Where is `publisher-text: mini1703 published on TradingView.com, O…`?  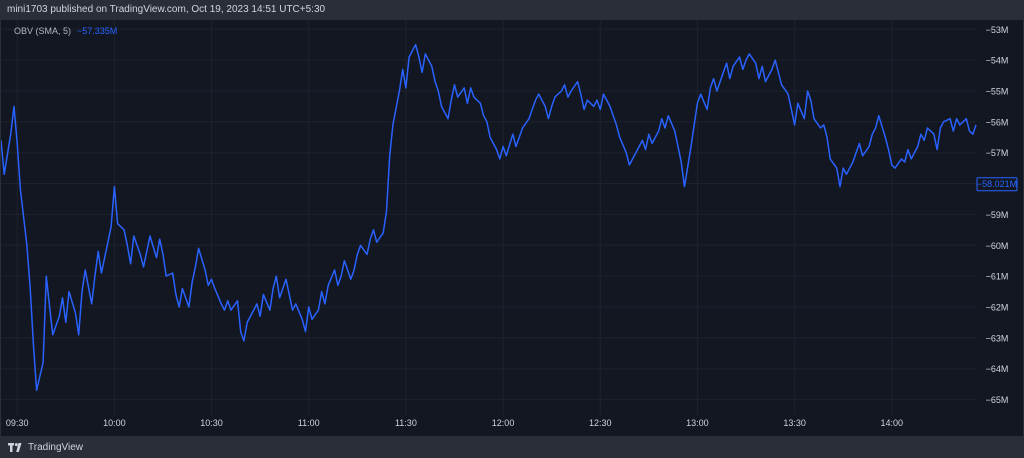
publisher-text: mini1703 published on TradingView.com, O… is located at coordinates (166, 9).